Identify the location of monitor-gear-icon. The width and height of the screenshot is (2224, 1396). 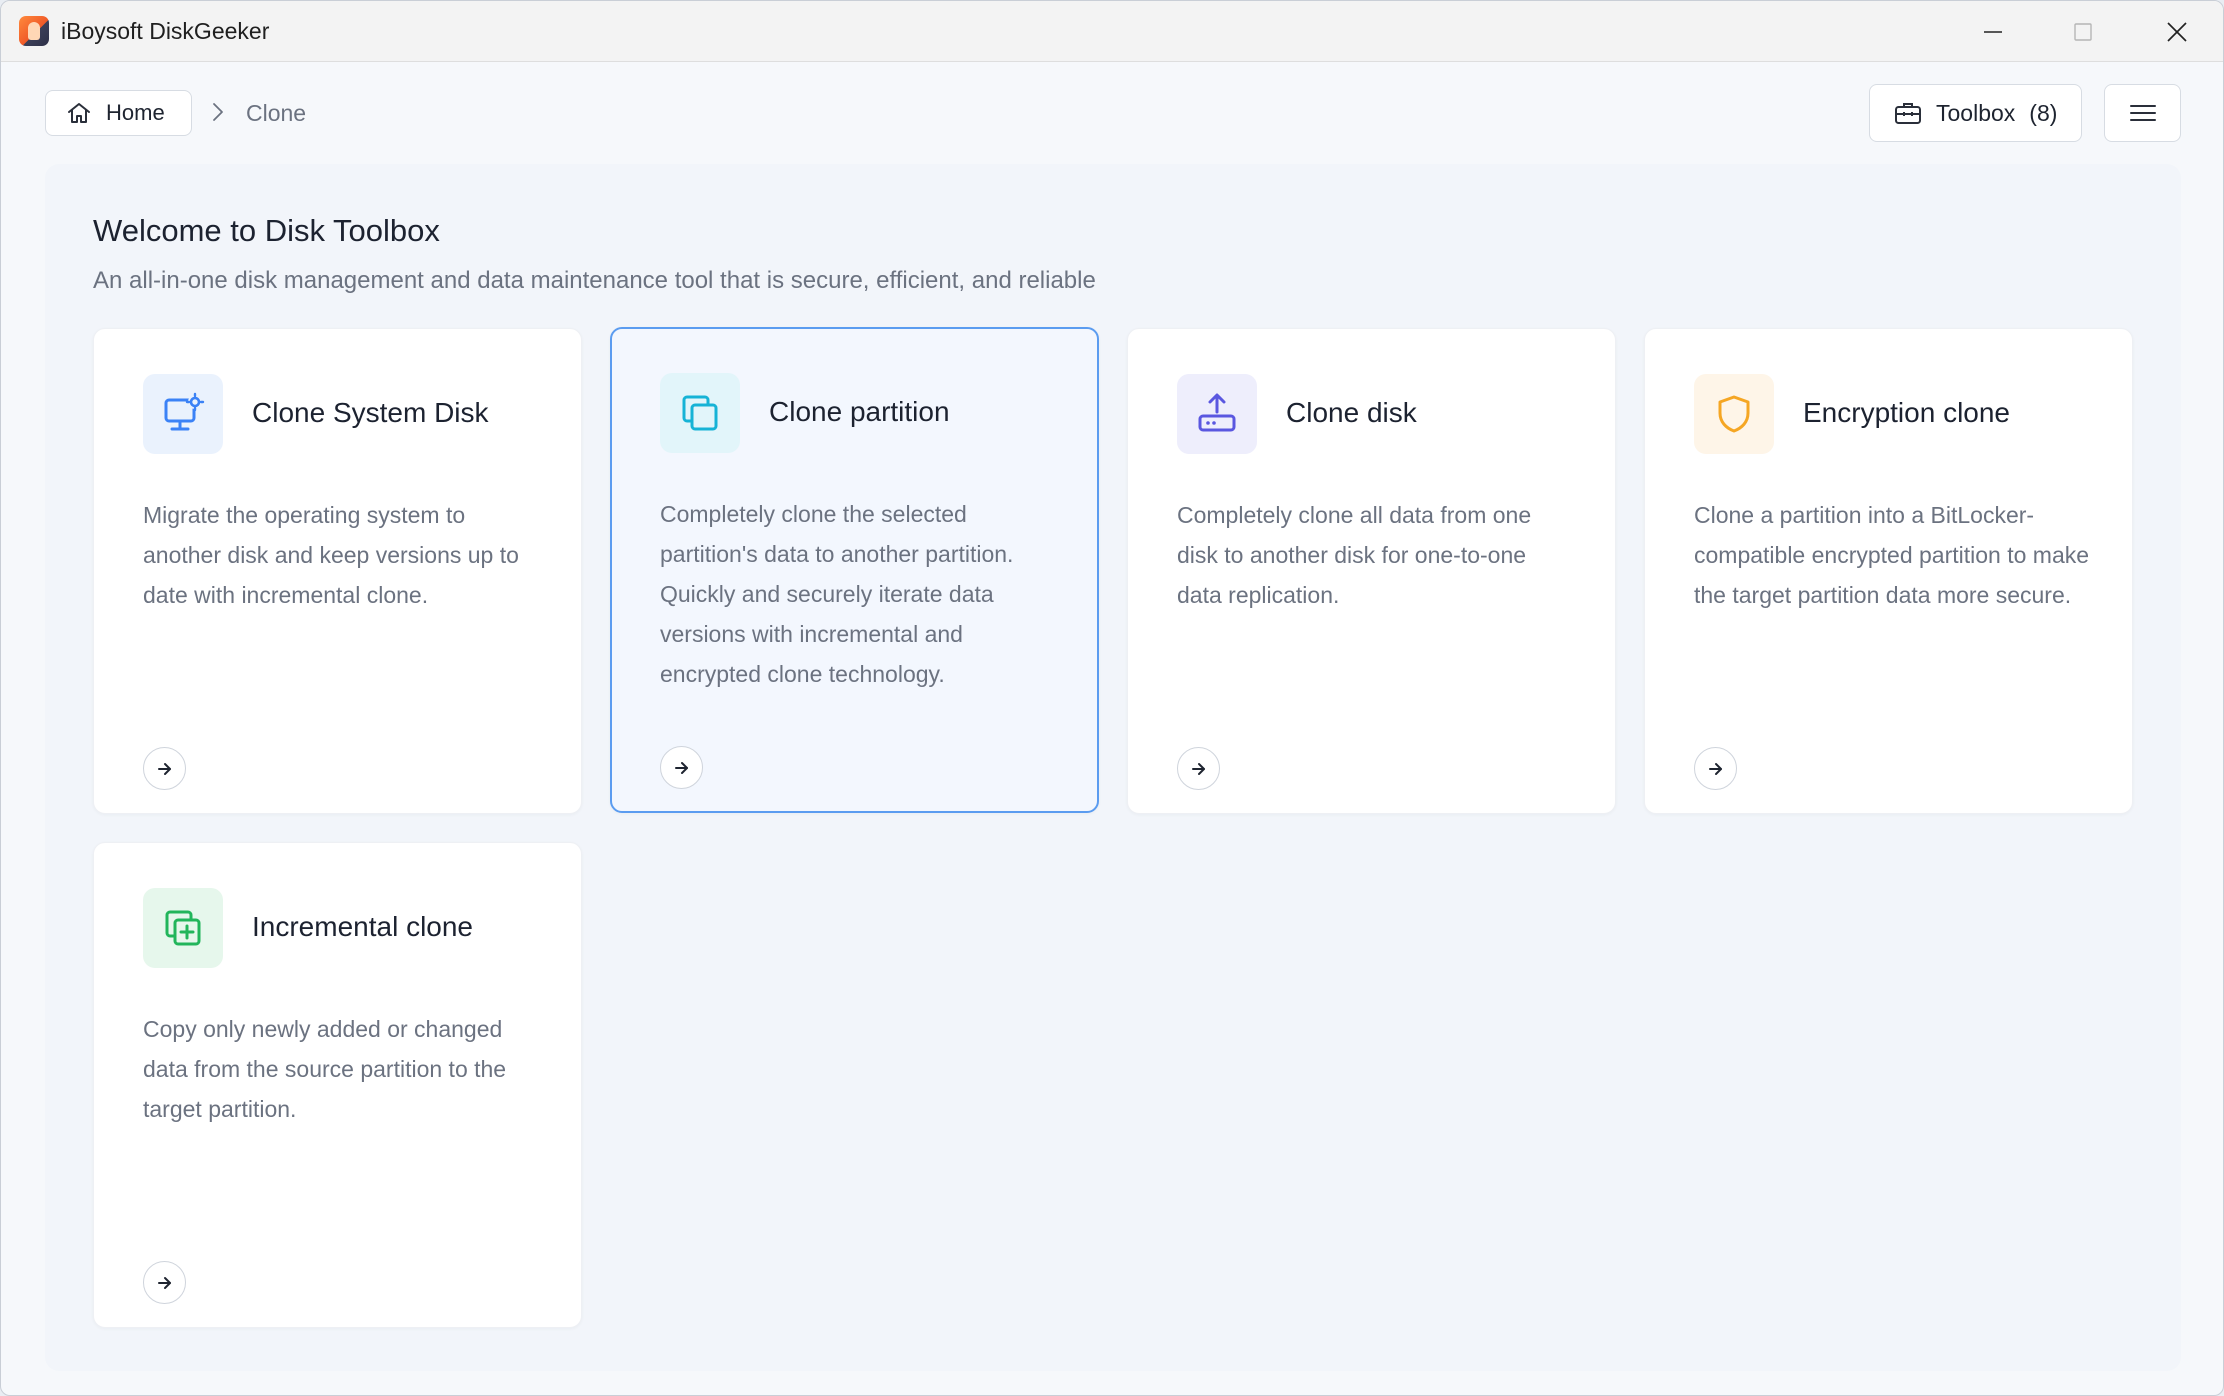
(183, 414).